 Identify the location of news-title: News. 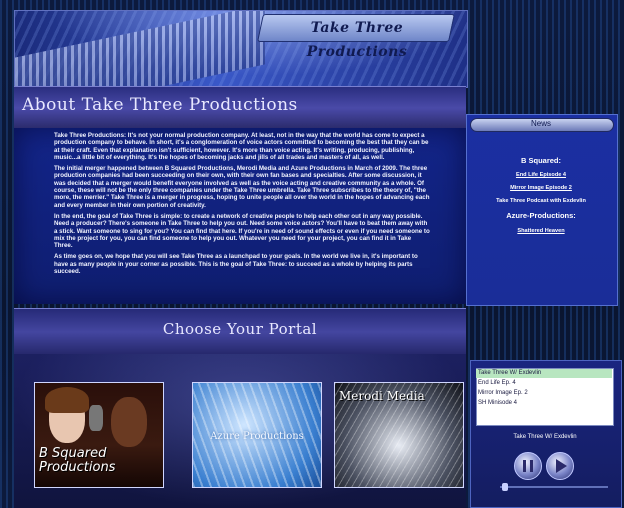
(540, 123).